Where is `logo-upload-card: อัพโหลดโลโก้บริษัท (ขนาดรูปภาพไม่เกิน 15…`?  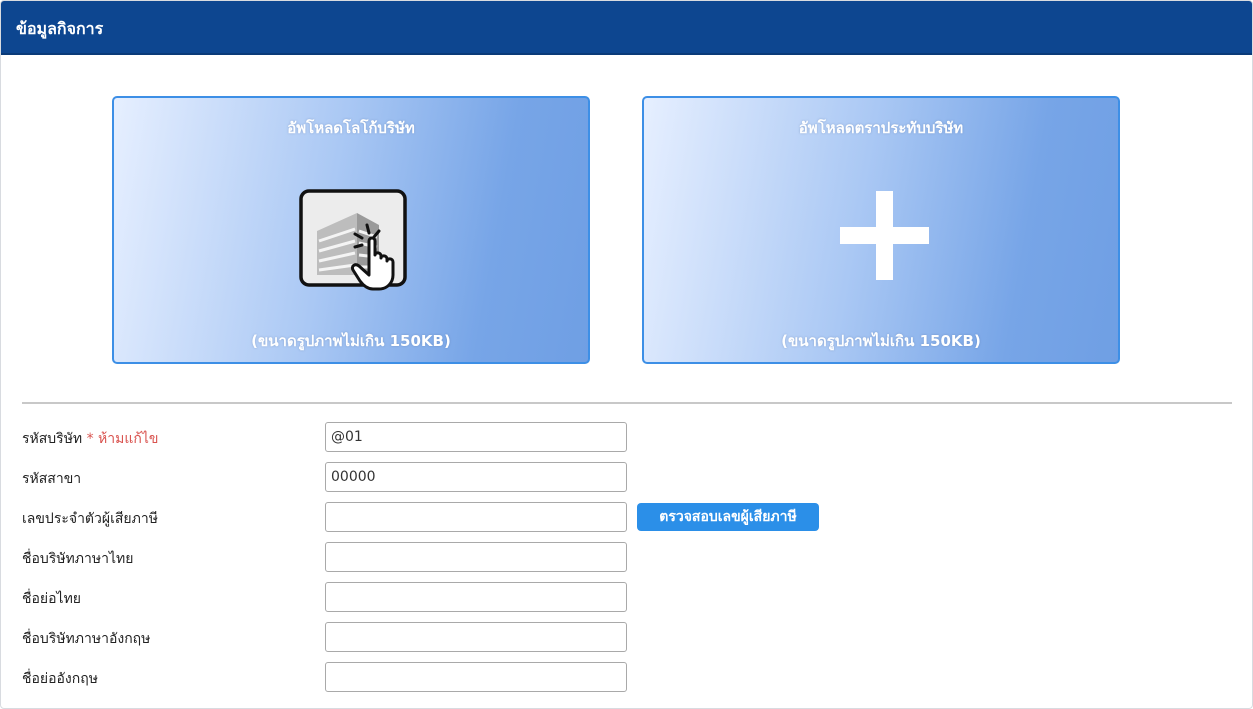 logo-upload-card: อัพโหลดโลโก้บริษัท (ขนาดรูปภาพไม่เกิน 15… is located at coordinates (351, 230).